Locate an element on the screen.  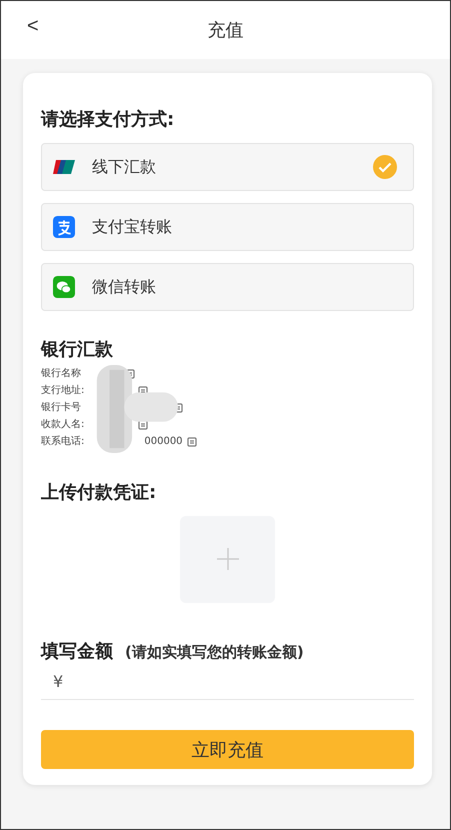
hint-text: (请如实填写您的转账金额) is located at coordinates (214, 652).